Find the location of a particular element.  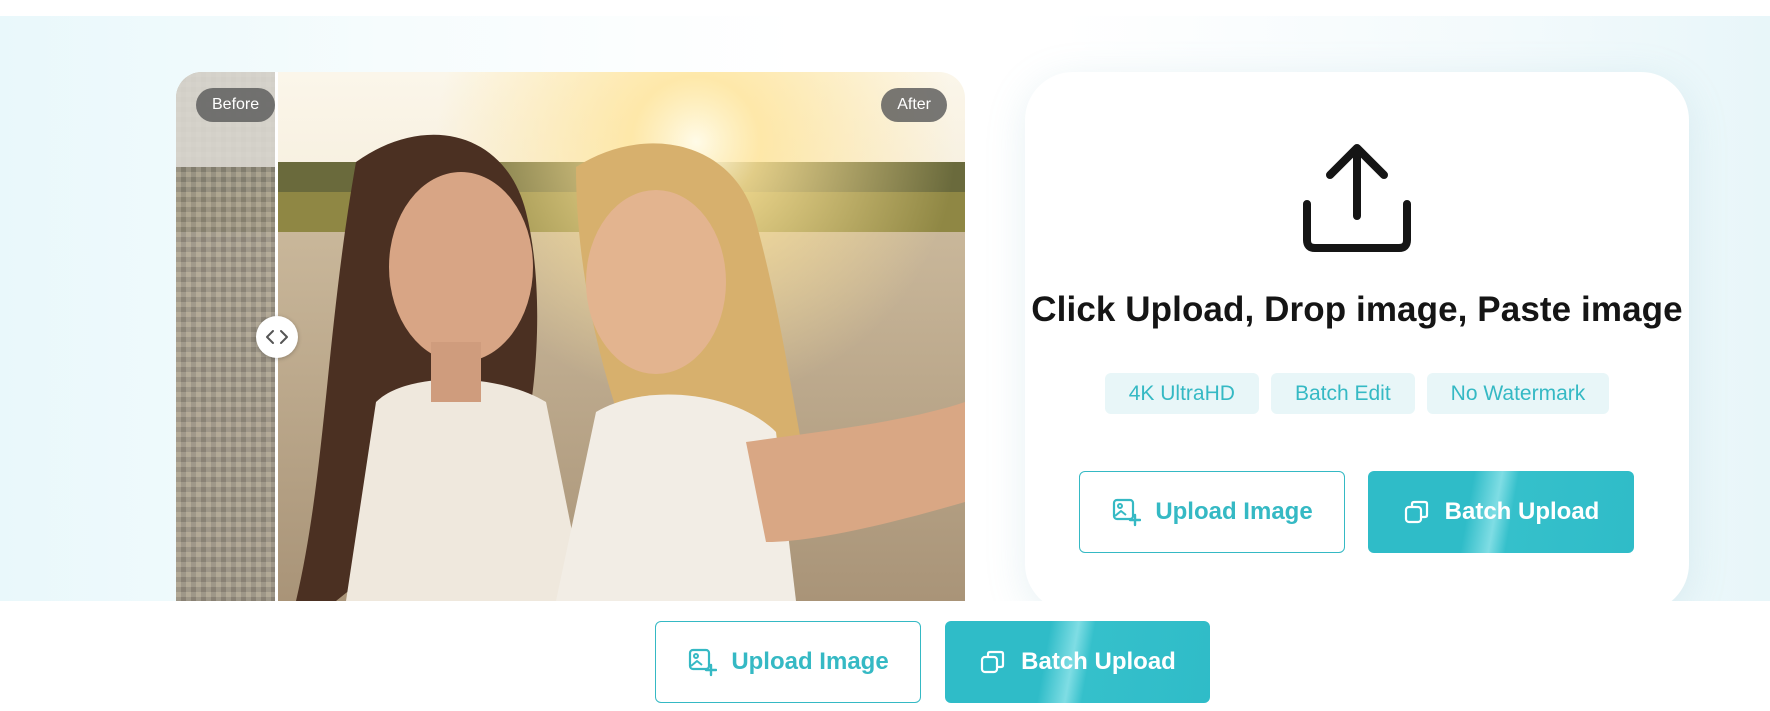

feature-tag-batch-edit: Batch Edit is located at coordinates (1342, 393).